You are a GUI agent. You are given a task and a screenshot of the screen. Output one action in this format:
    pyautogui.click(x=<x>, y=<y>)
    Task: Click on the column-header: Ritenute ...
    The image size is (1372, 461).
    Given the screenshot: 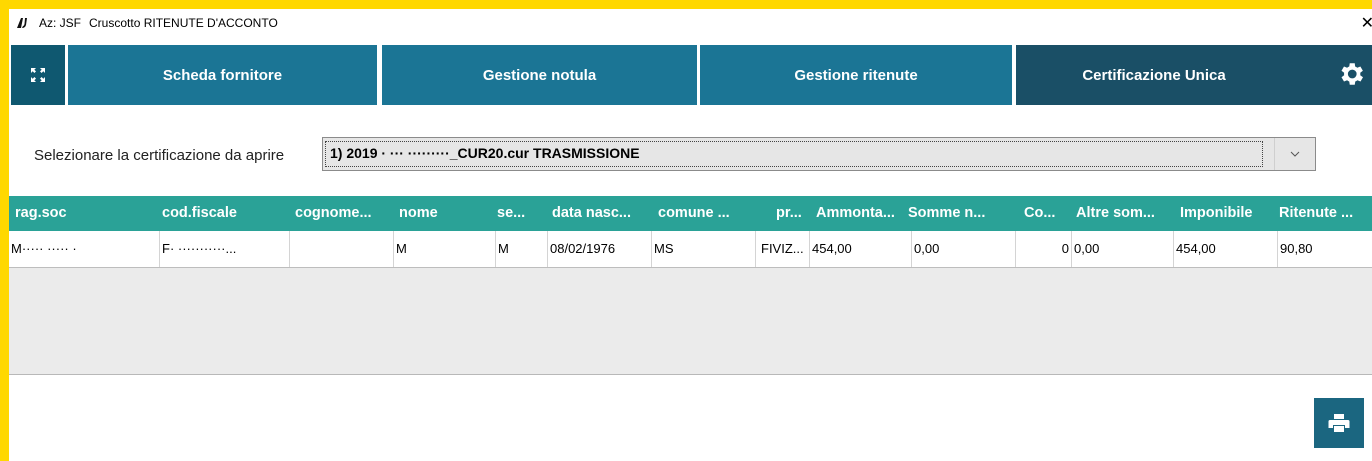 What is the action you would take?
    pyautogui.click(x=1325, y=213)
    